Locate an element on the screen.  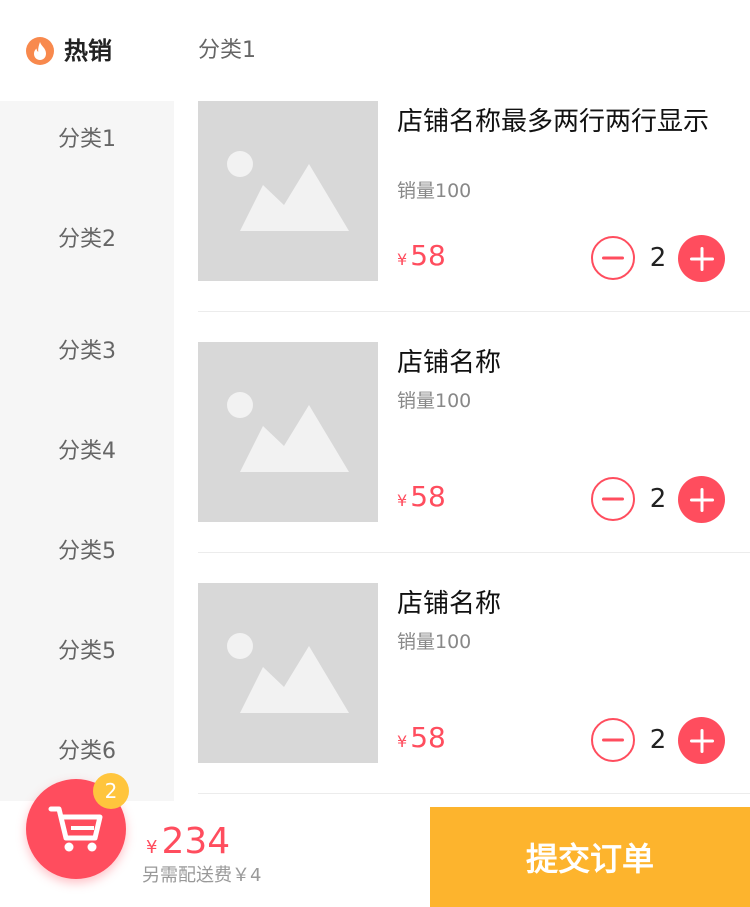
sidebar-item-category-6: 分类6 is located at coordinates (87, 752).